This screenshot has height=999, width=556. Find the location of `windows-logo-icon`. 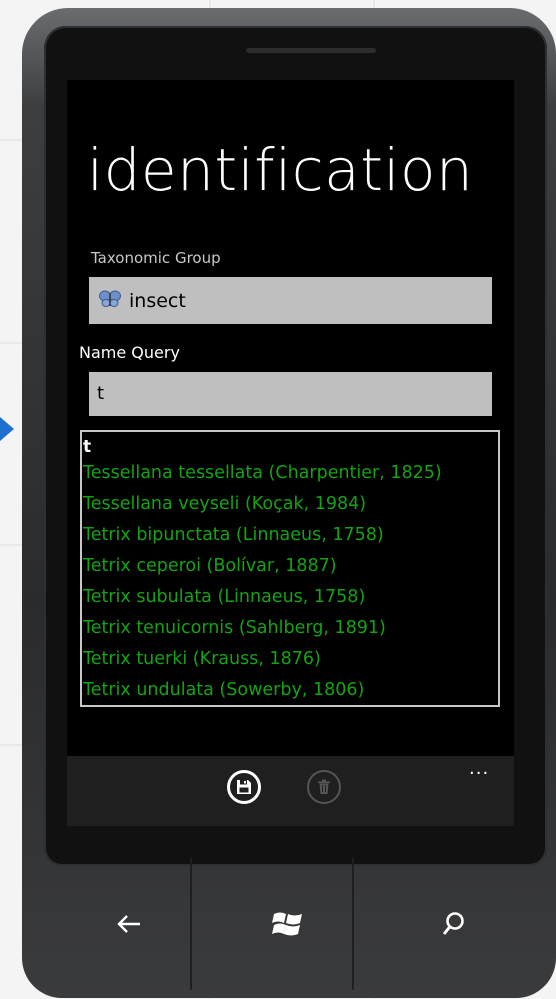

windows-logo-icon is located at coordinates (288, 924).